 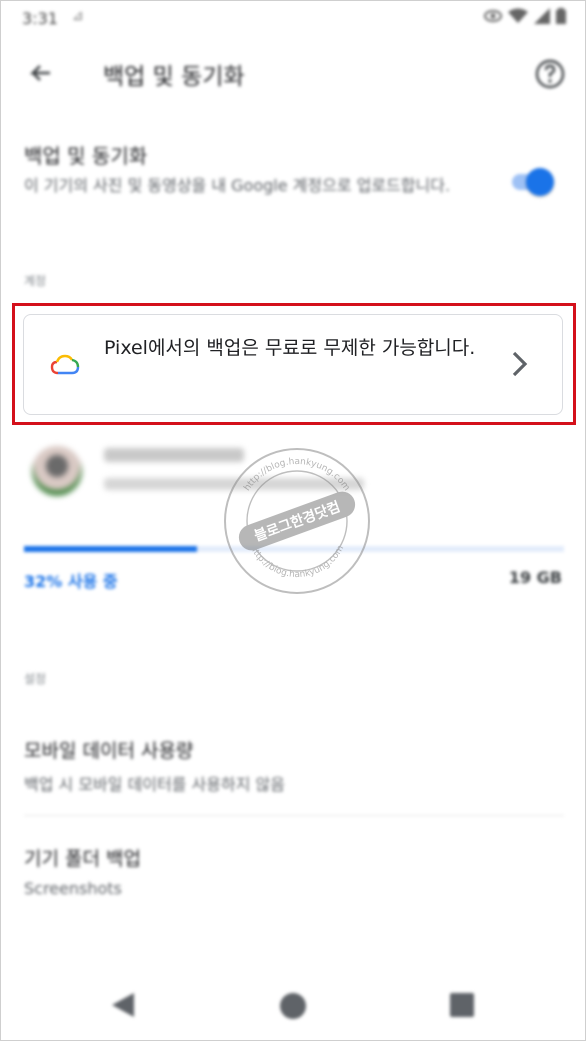 What do you see at coordinates (293, 18) in the screenshot?
I see `status-bar: 3:31 ⊿` at bounding box center [293, 18].